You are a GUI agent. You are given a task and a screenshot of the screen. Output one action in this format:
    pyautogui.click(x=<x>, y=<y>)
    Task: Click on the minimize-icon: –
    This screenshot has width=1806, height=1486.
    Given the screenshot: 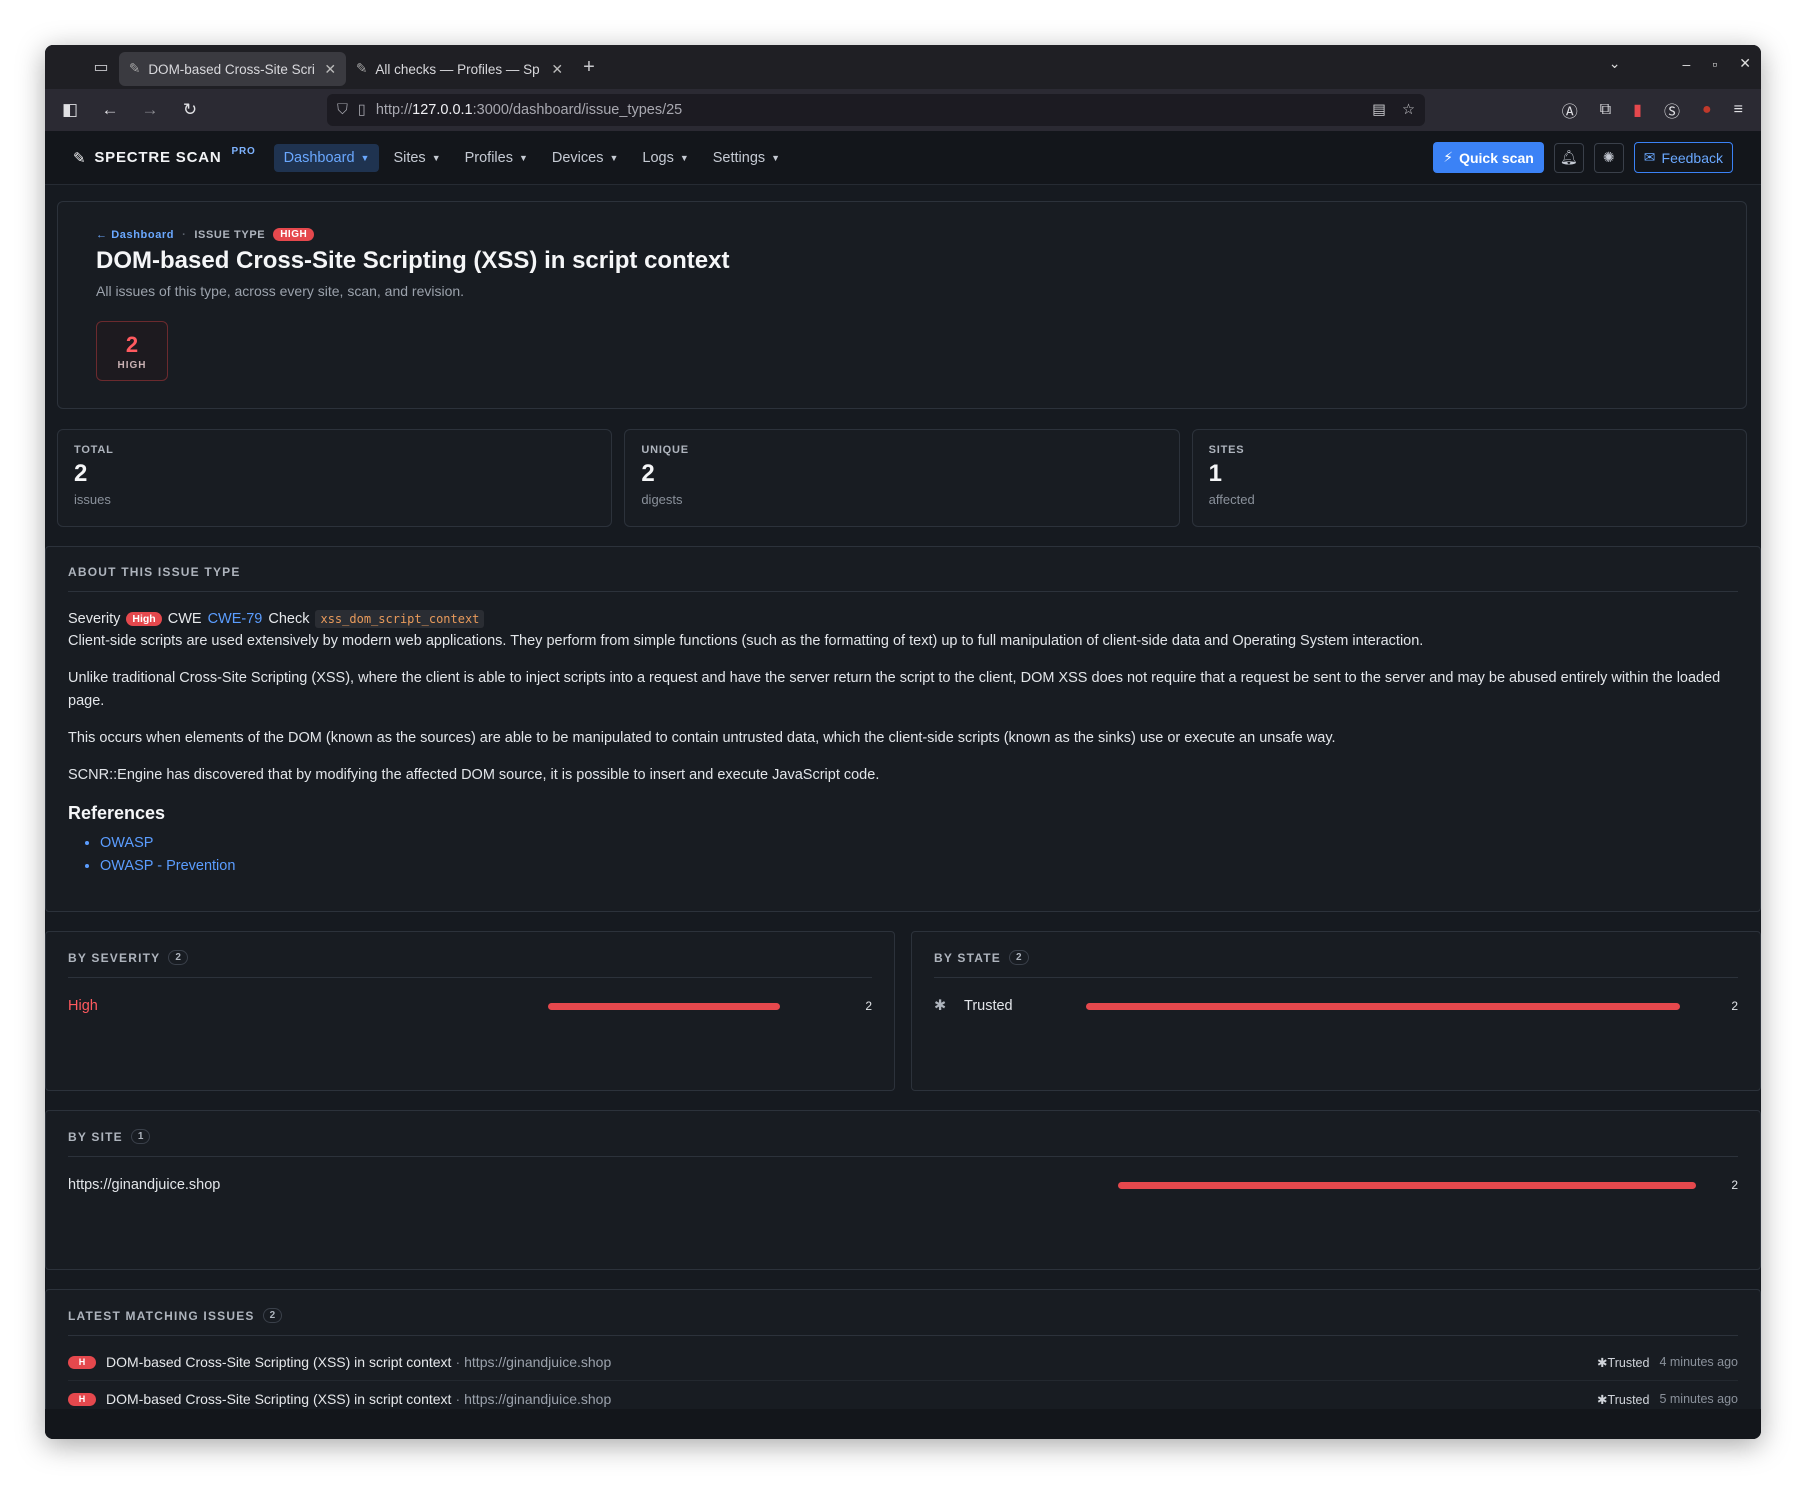 What is the action you would take?
    pyautogui.click(x=1687, y=64)
    